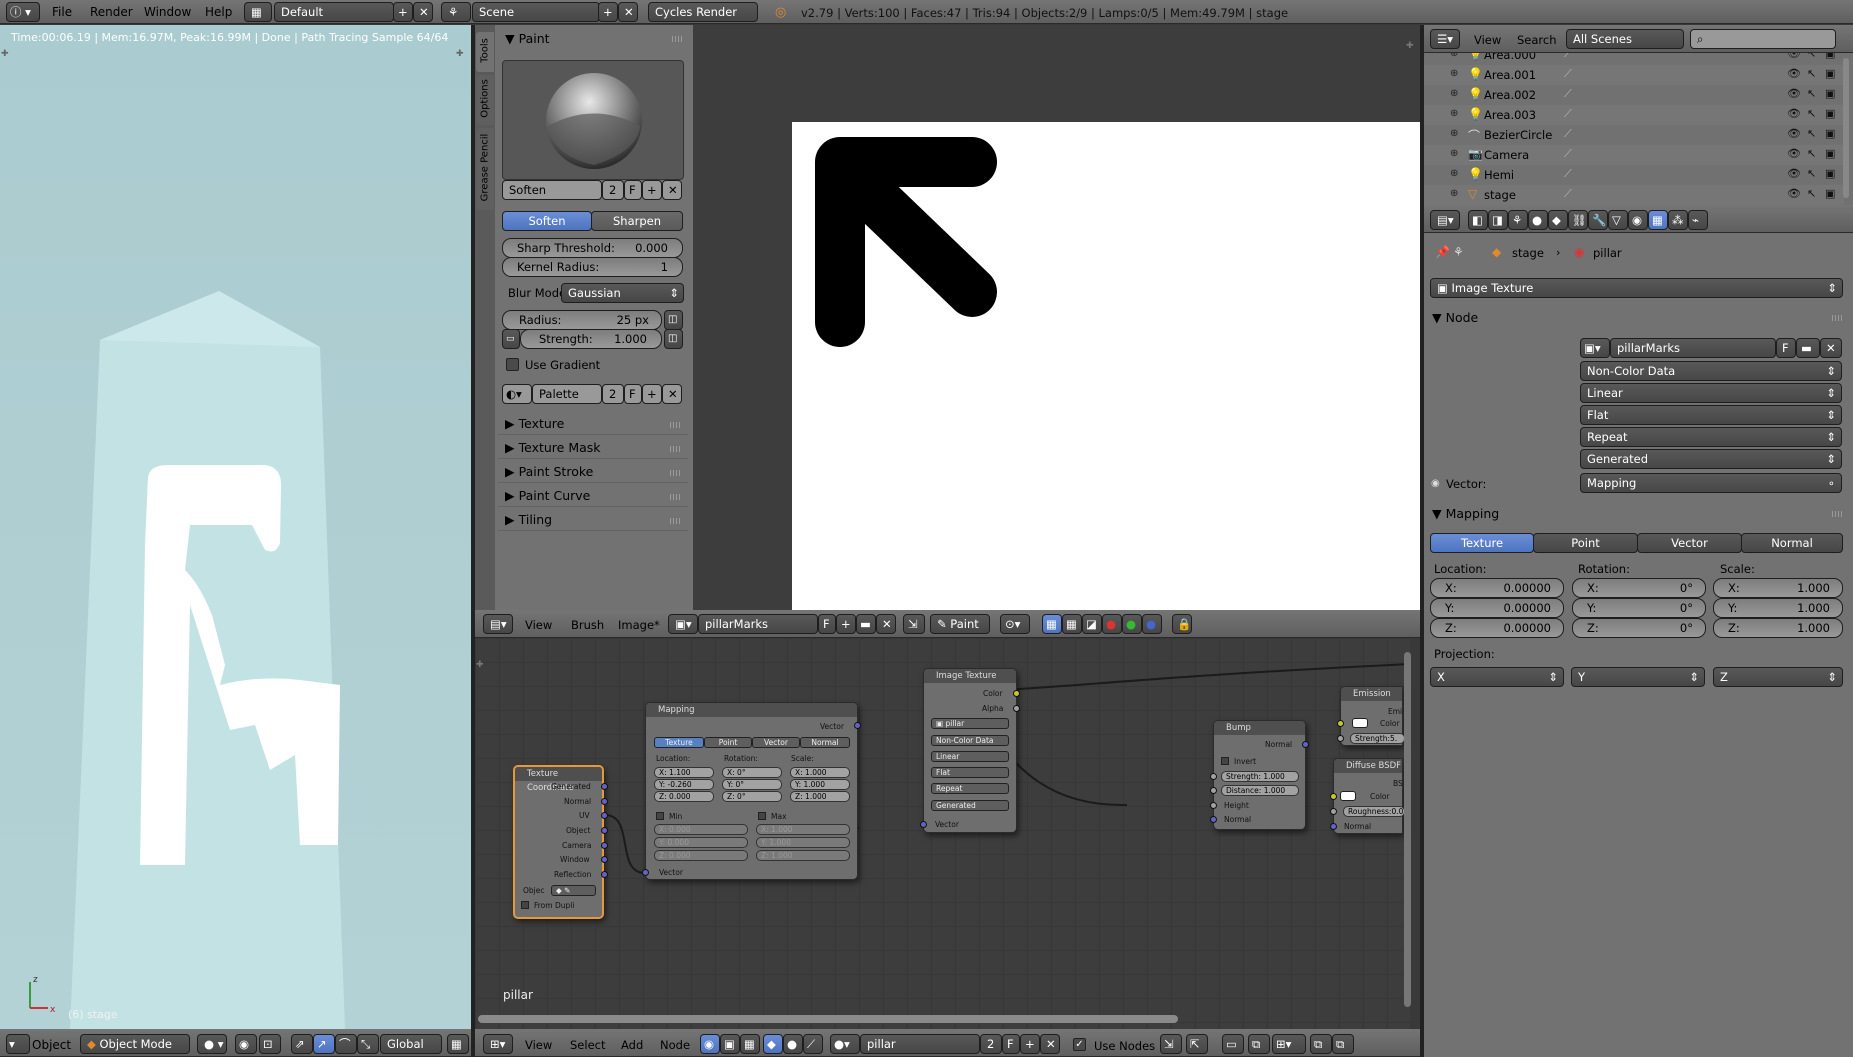 The height and width of the screenshot is (1057, 1853). Describe the element at coordinates (1618, 220) in the screenshot. I see `data-tab-icon: ▽` at that location.